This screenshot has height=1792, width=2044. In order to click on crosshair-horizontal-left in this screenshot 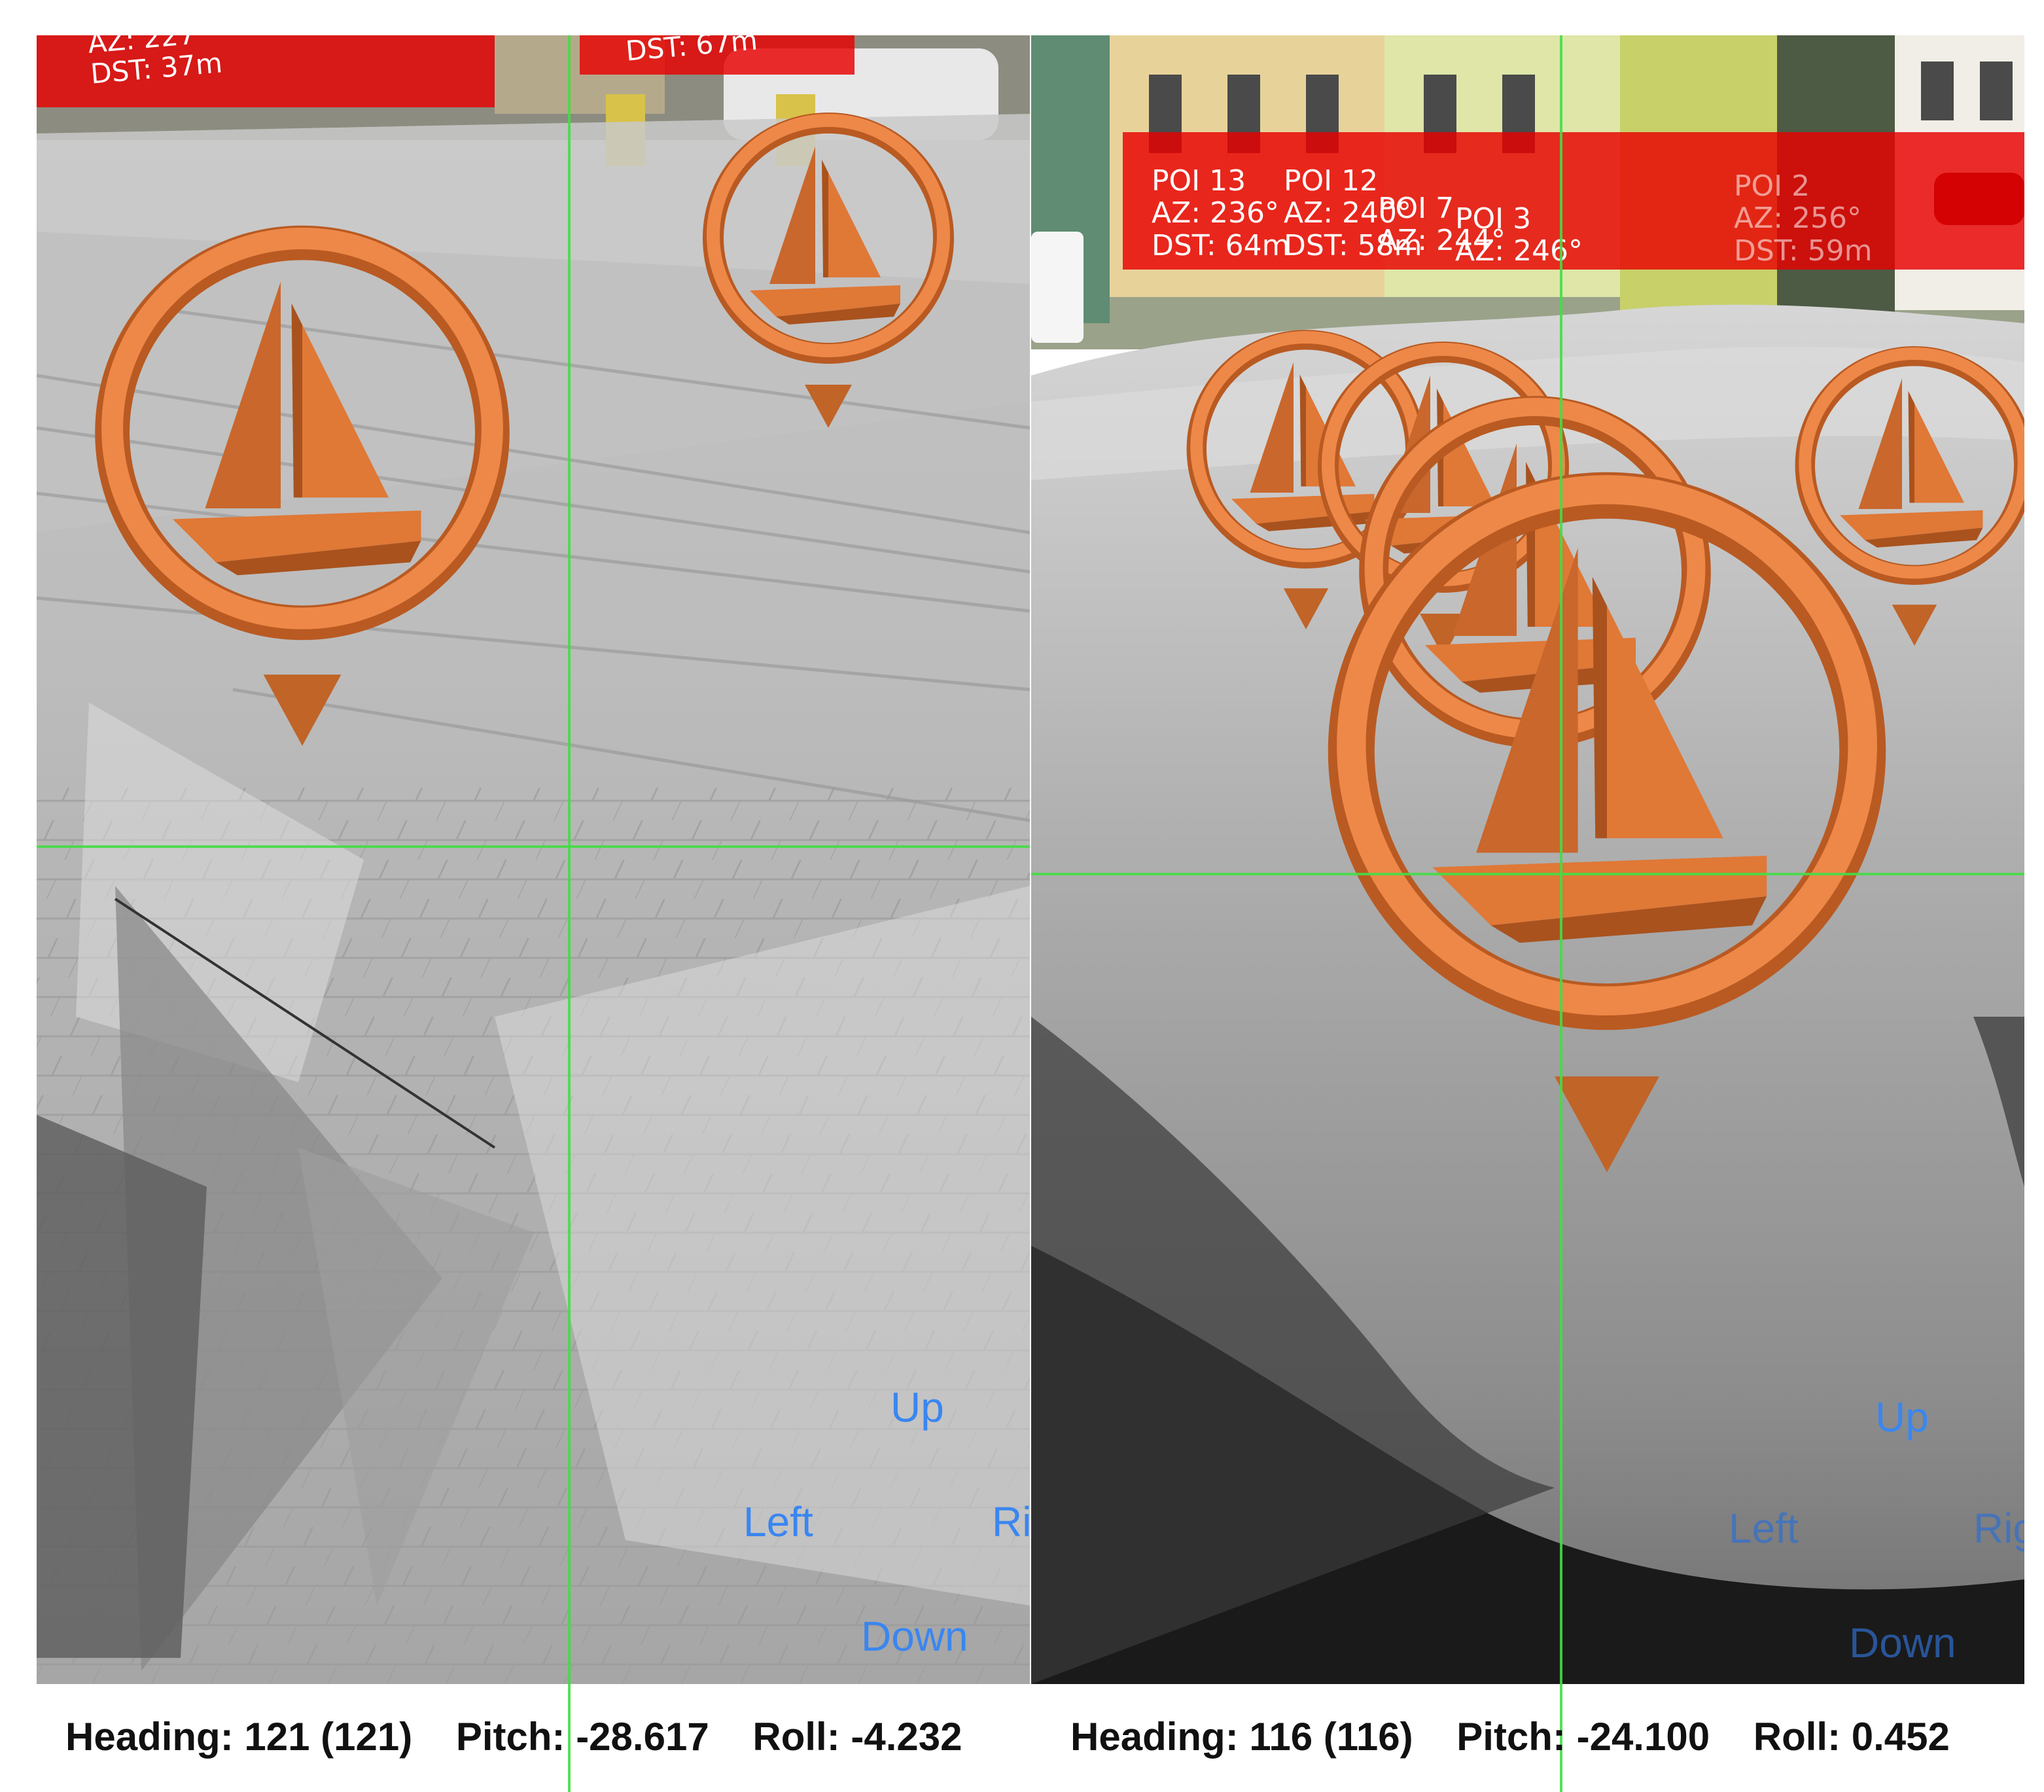, I will do `click(533, 846)`.